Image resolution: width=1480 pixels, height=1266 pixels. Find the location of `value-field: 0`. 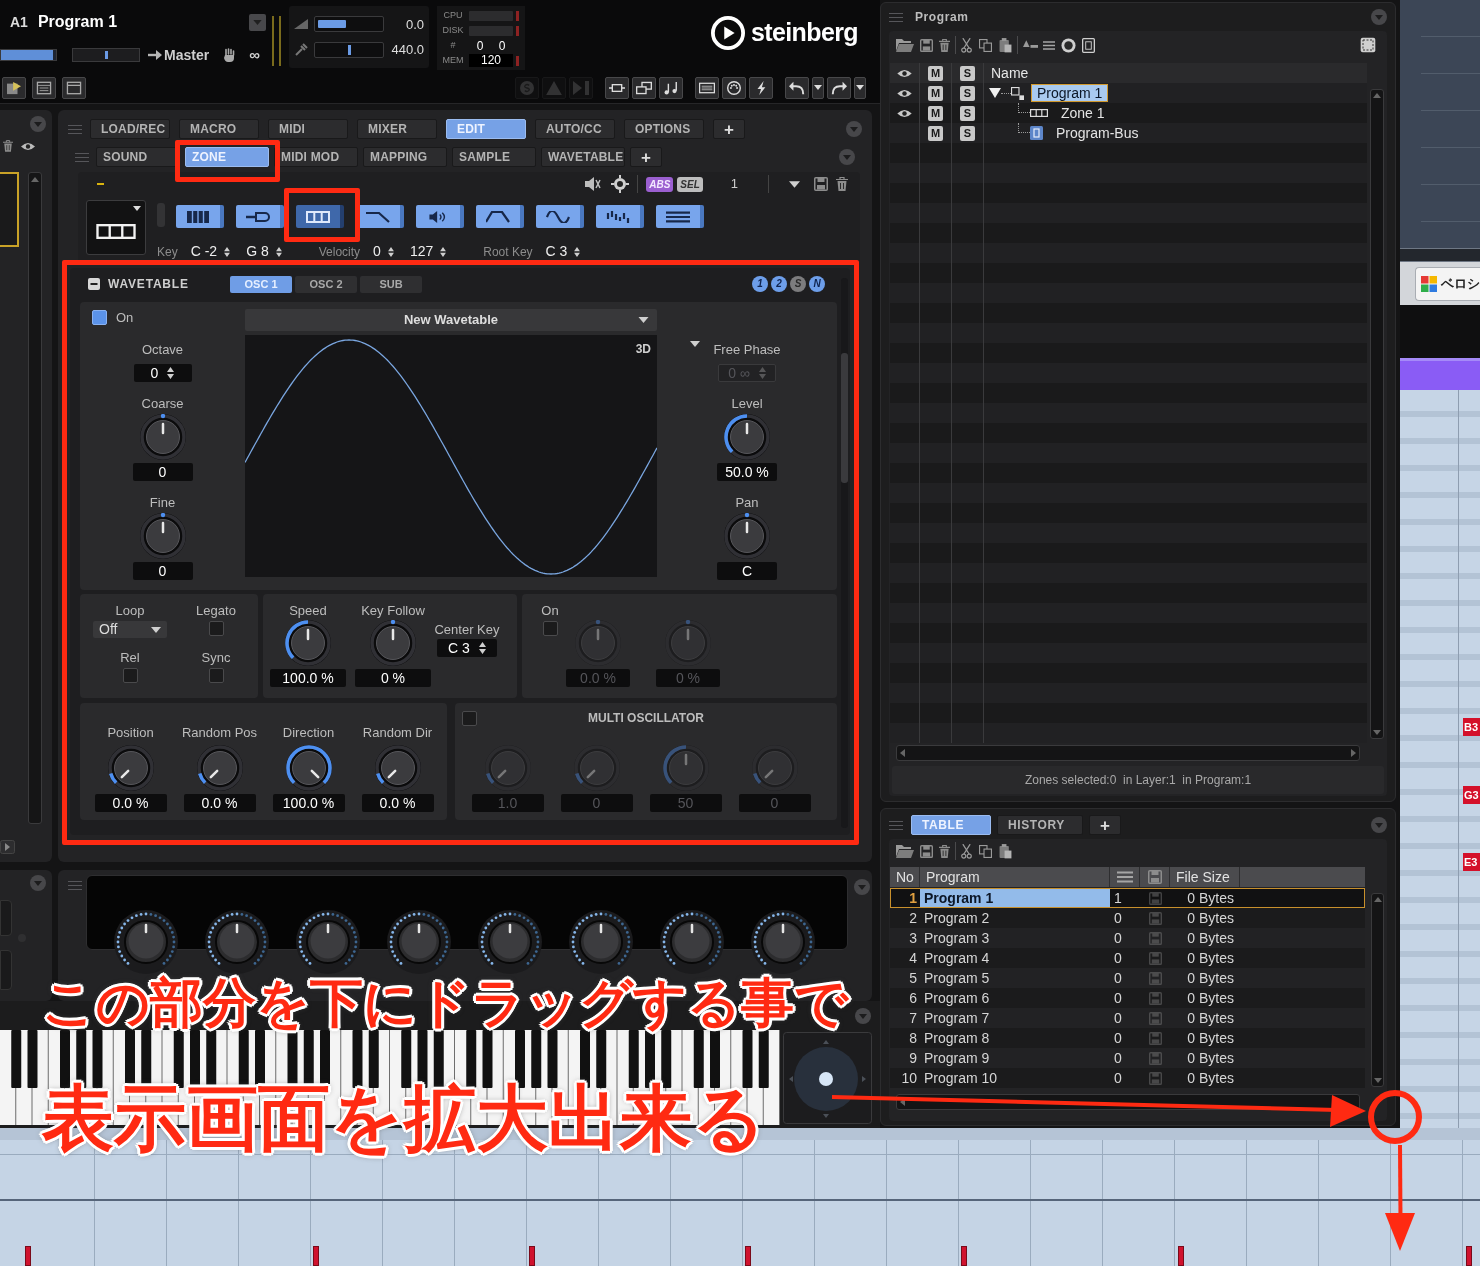

value-field: 0 is located at coordinates (162, 571).